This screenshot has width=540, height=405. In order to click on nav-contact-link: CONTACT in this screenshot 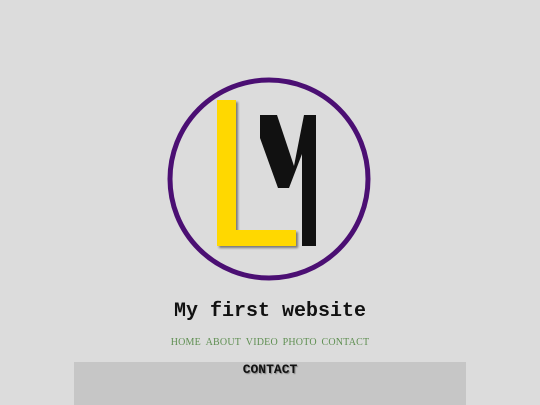, I will do `click(345, 342)`.